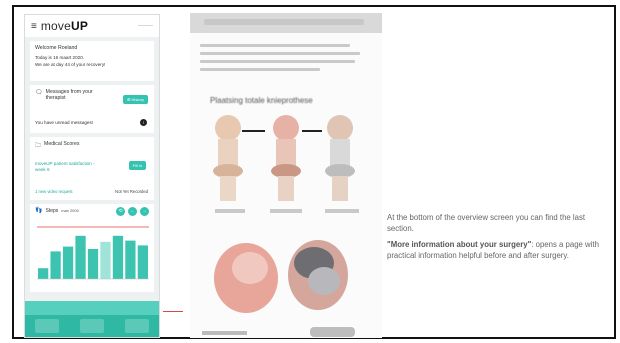  Describe the element at coordinates (69, 95) in the screenshot. I see `messages-title: Messages from your therapist` at that location.